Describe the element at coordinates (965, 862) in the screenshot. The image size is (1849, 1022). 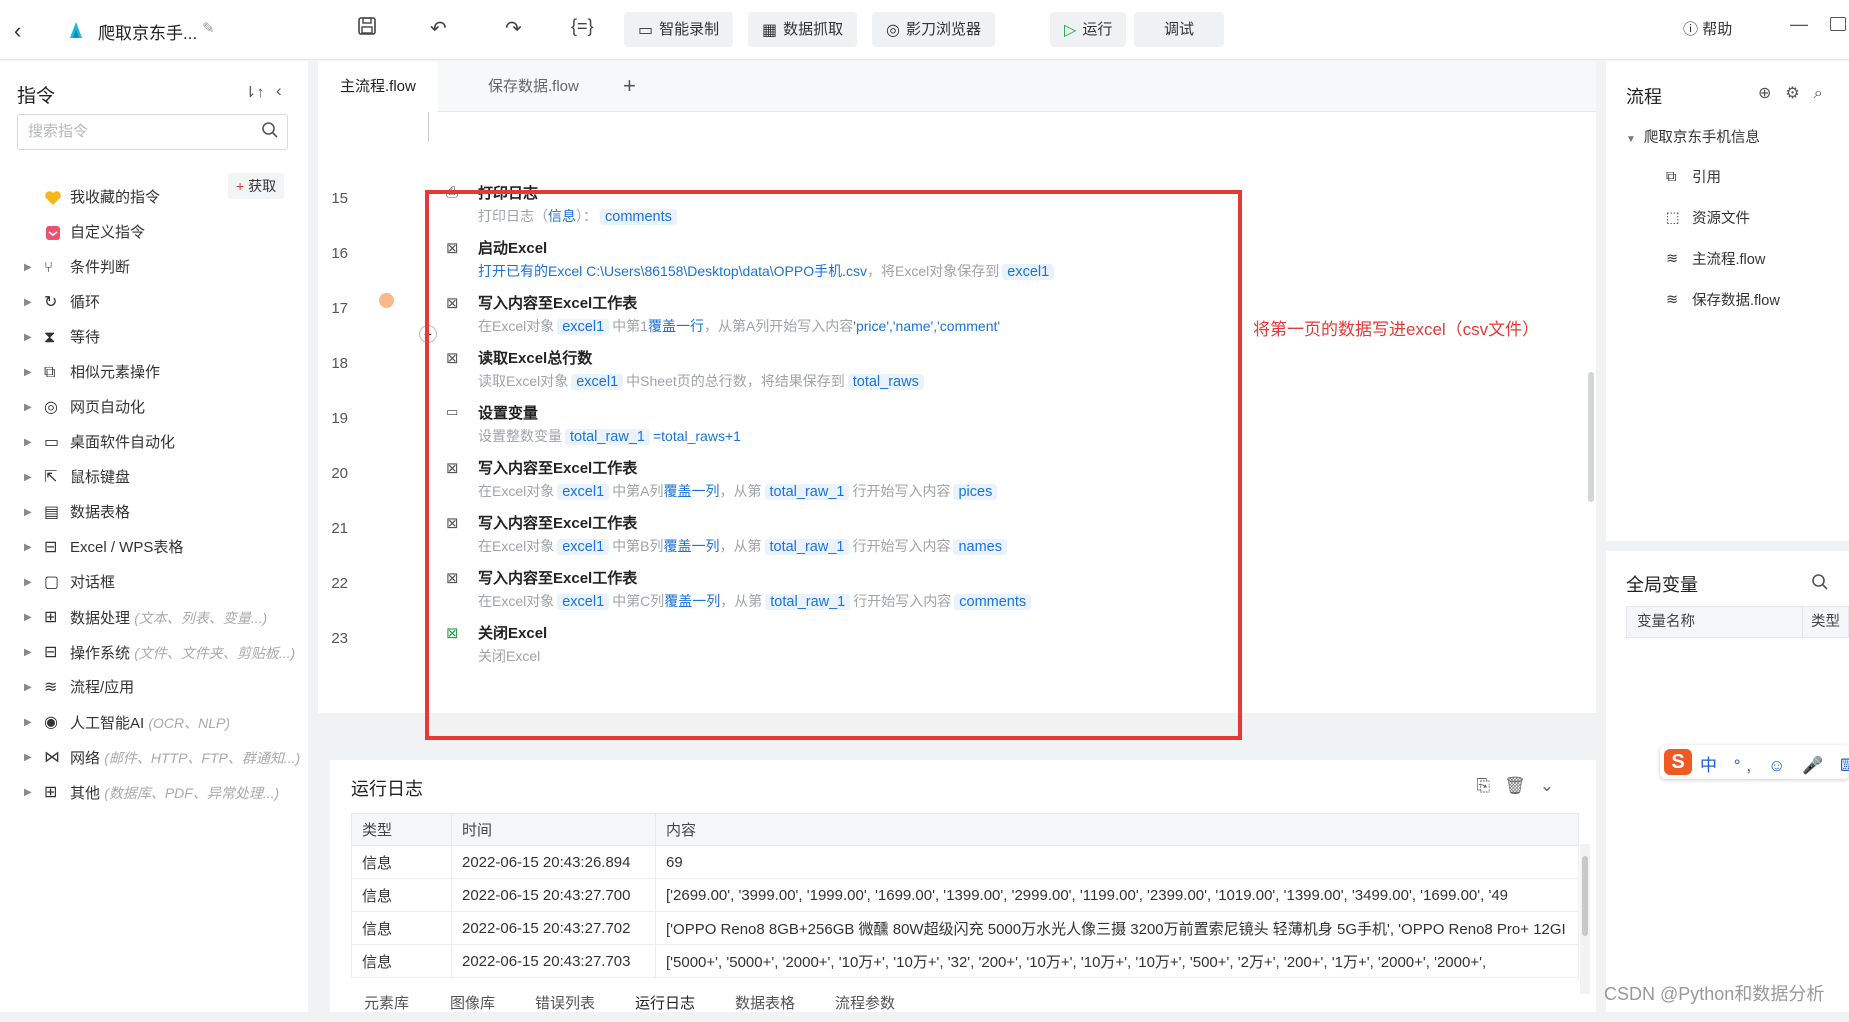
I see `table-row: 信息 2022-06-15 20:43:26.894 69` at that location.